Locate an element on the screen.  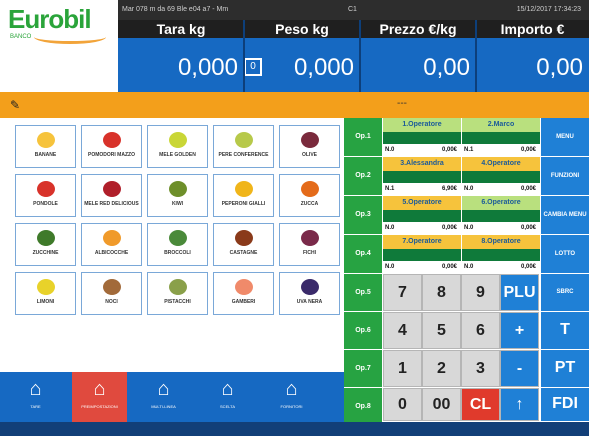
product-button: BANANE is located at coordinates (45, 146).